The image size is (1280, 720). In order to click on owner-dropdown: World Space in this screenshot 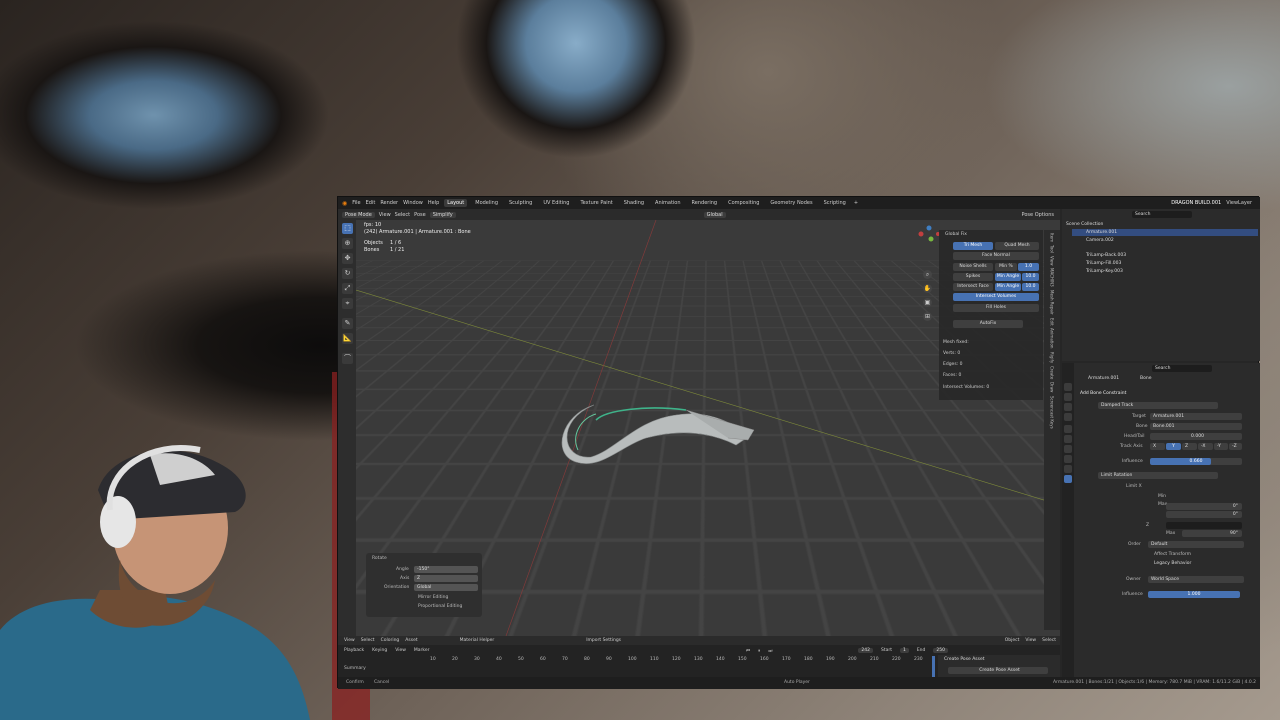, I will do `click(1196, 579)`.